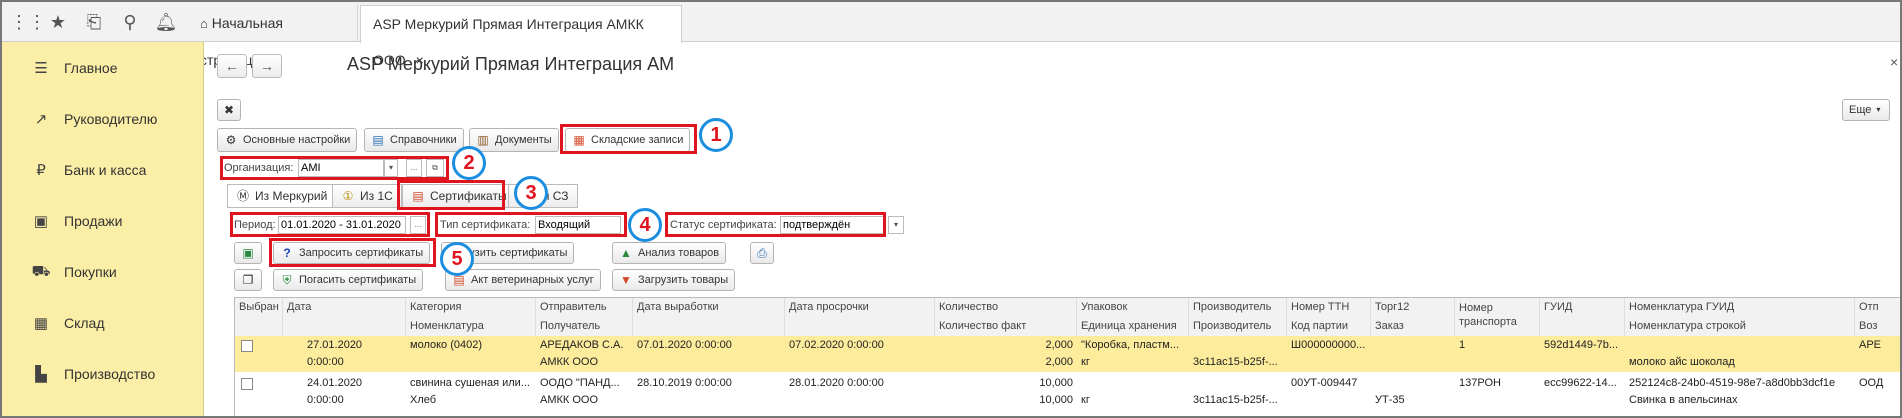 The image size is (1902, 418). I want to click on directory-icon: ▤, so click(378, 140).